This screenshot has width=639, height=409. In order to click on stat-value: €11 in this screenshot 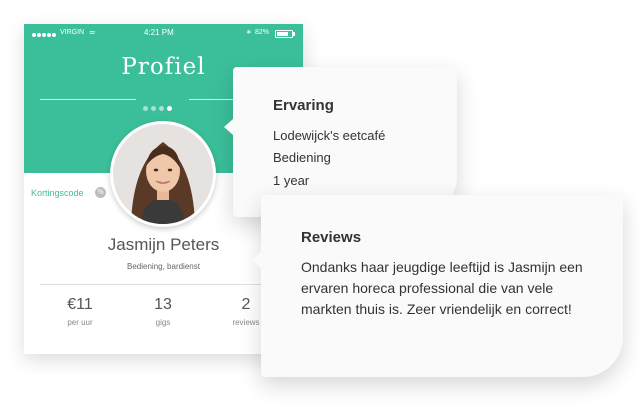, I will do `click(80, 304)`.